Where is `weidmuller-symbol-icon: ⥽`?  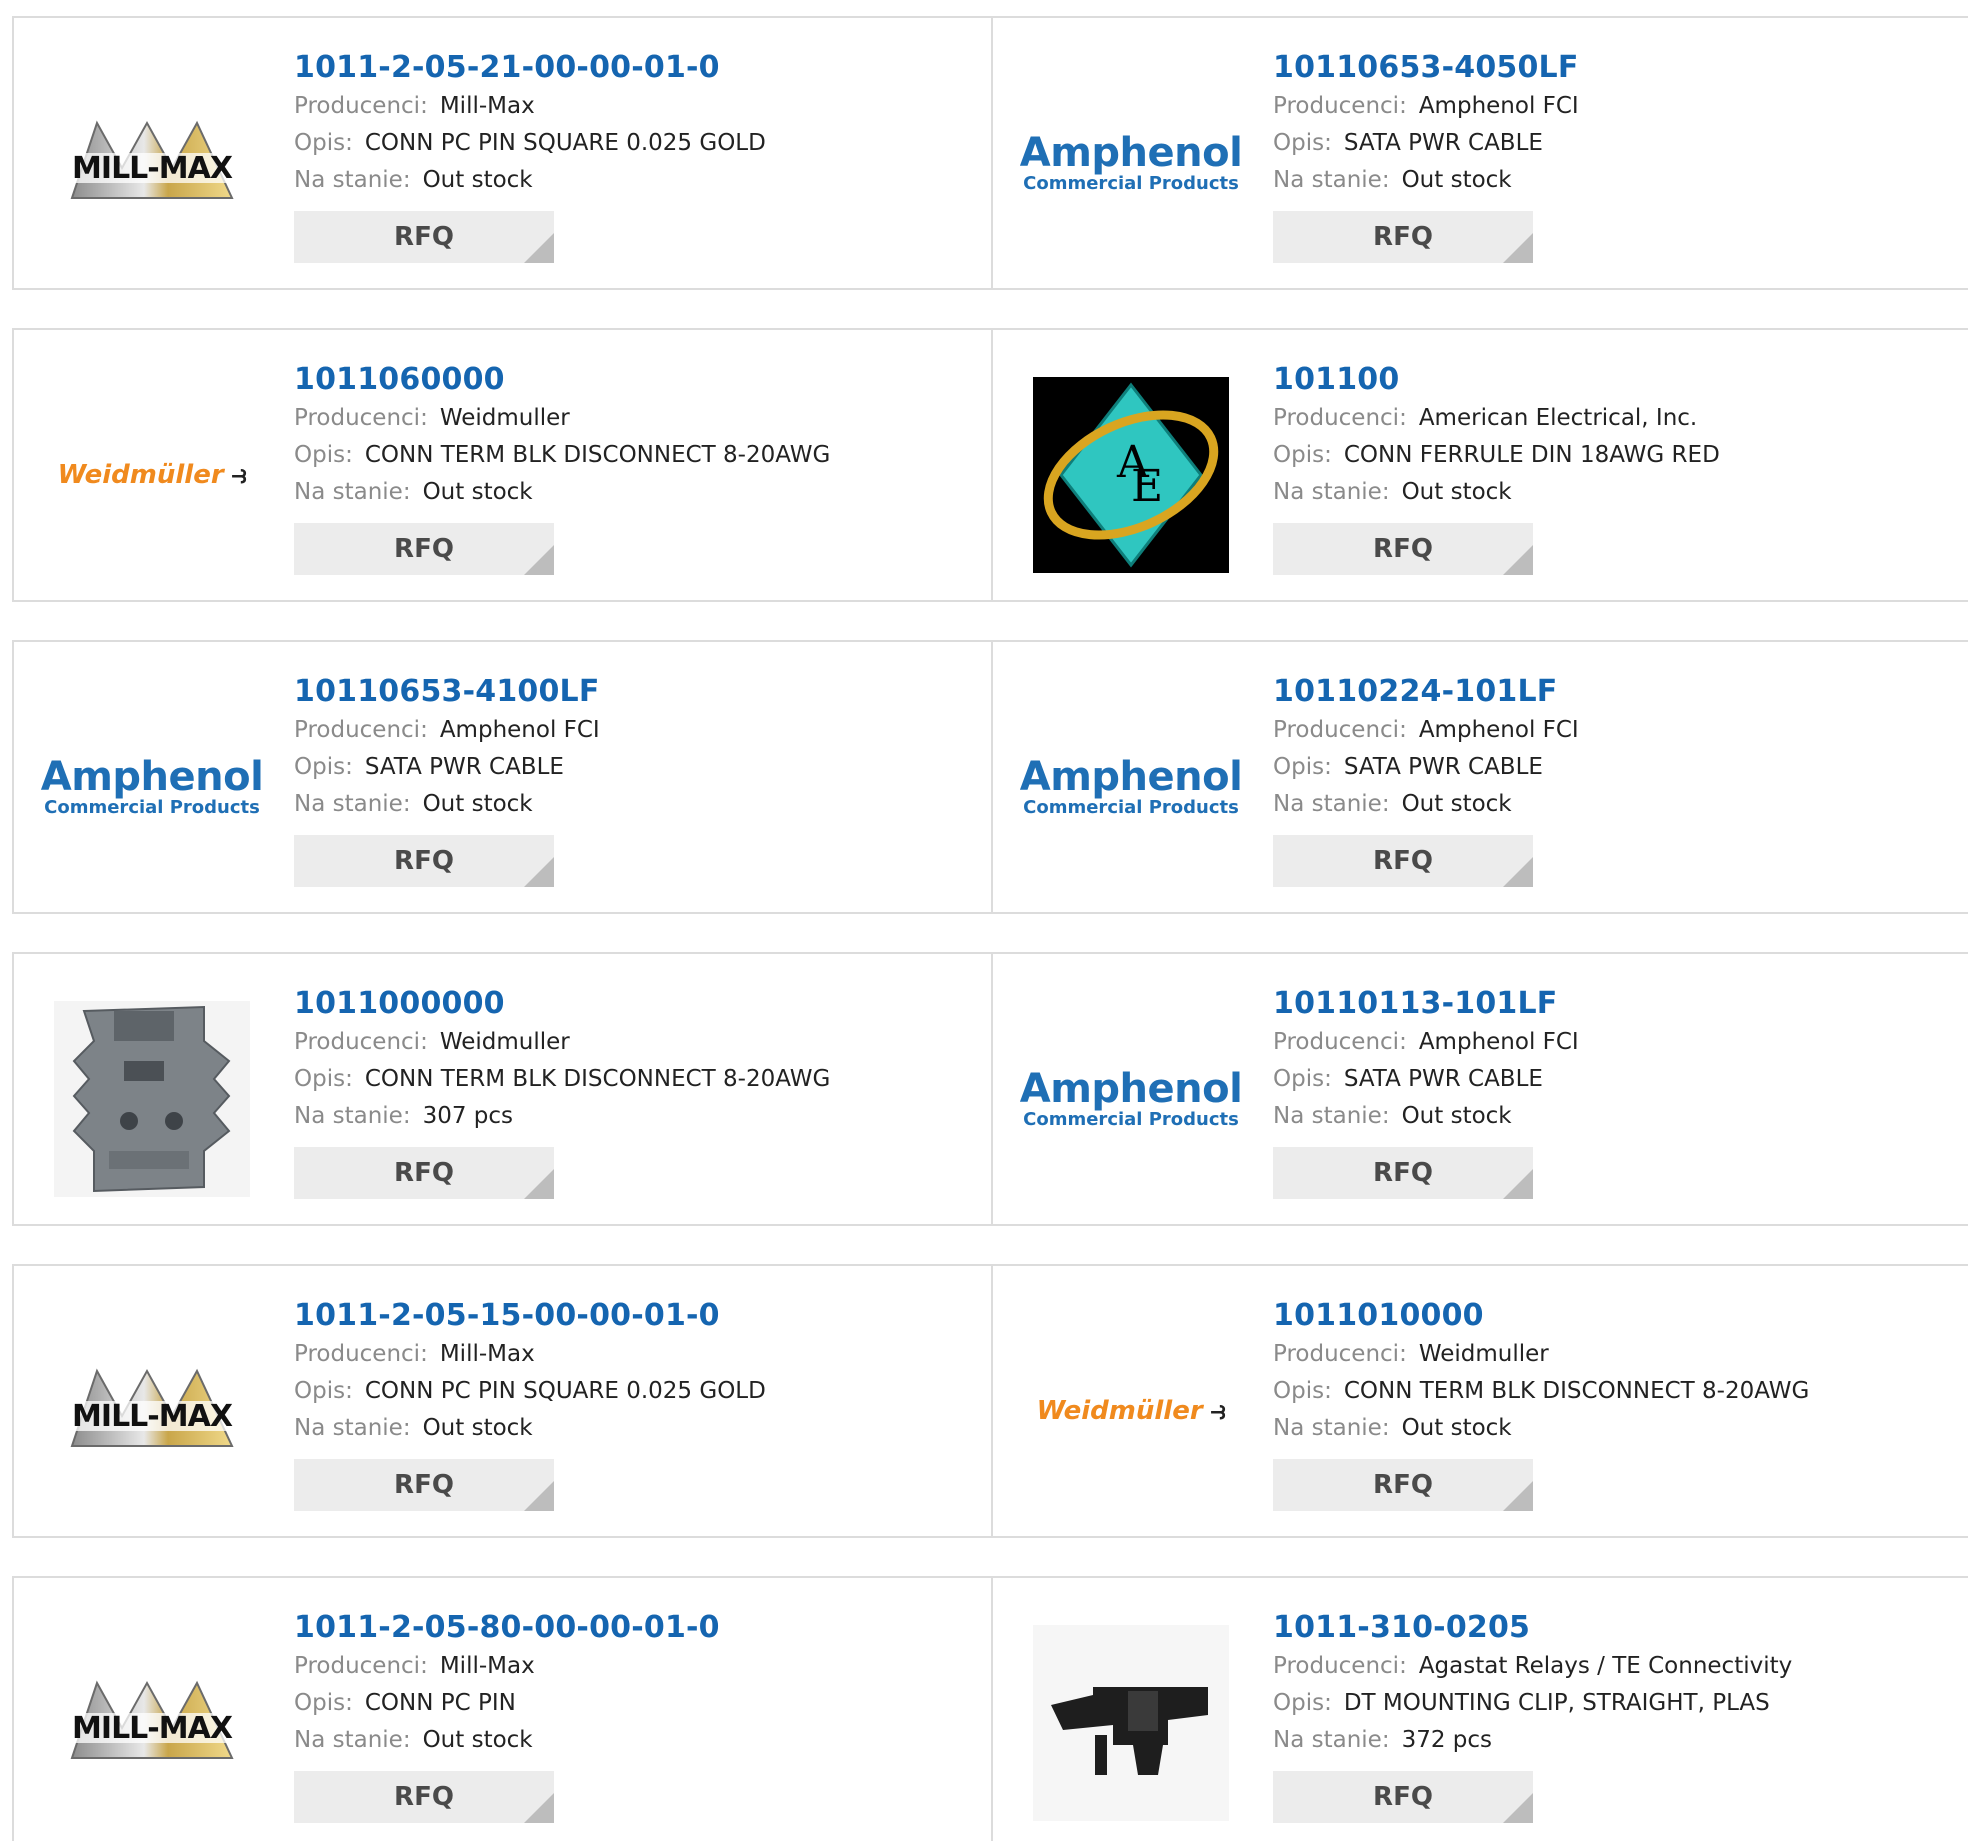
weidmuller-symbol-icon: ⥽ is located at coordinates (239, 474).